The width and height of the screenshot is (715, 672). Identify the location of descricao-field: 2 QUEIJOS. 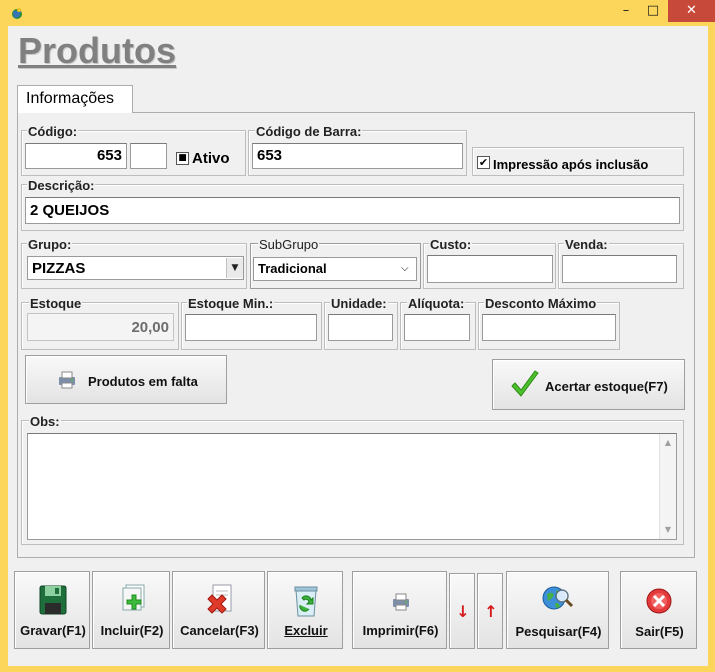
(352, 210).